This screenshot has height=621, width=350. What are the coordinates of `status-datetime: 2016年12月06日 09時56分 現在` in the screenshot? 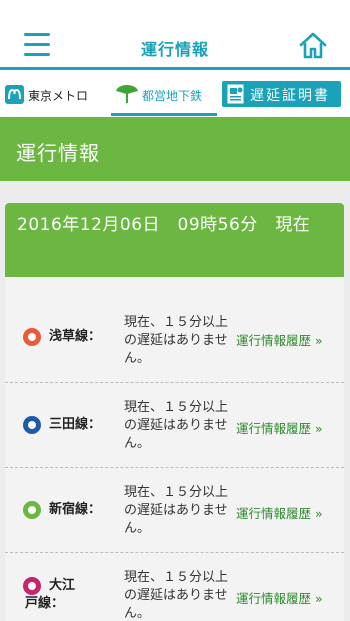 It's located at (164, 225).